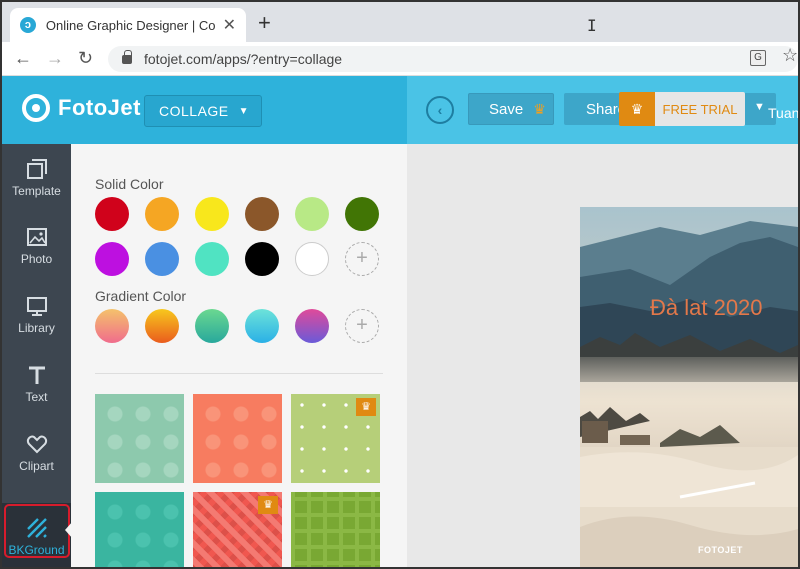  What do you see at coordinates (783, 113) in the screenshot?
I see `user-name: Tuan` at bounding box center [783, 113].